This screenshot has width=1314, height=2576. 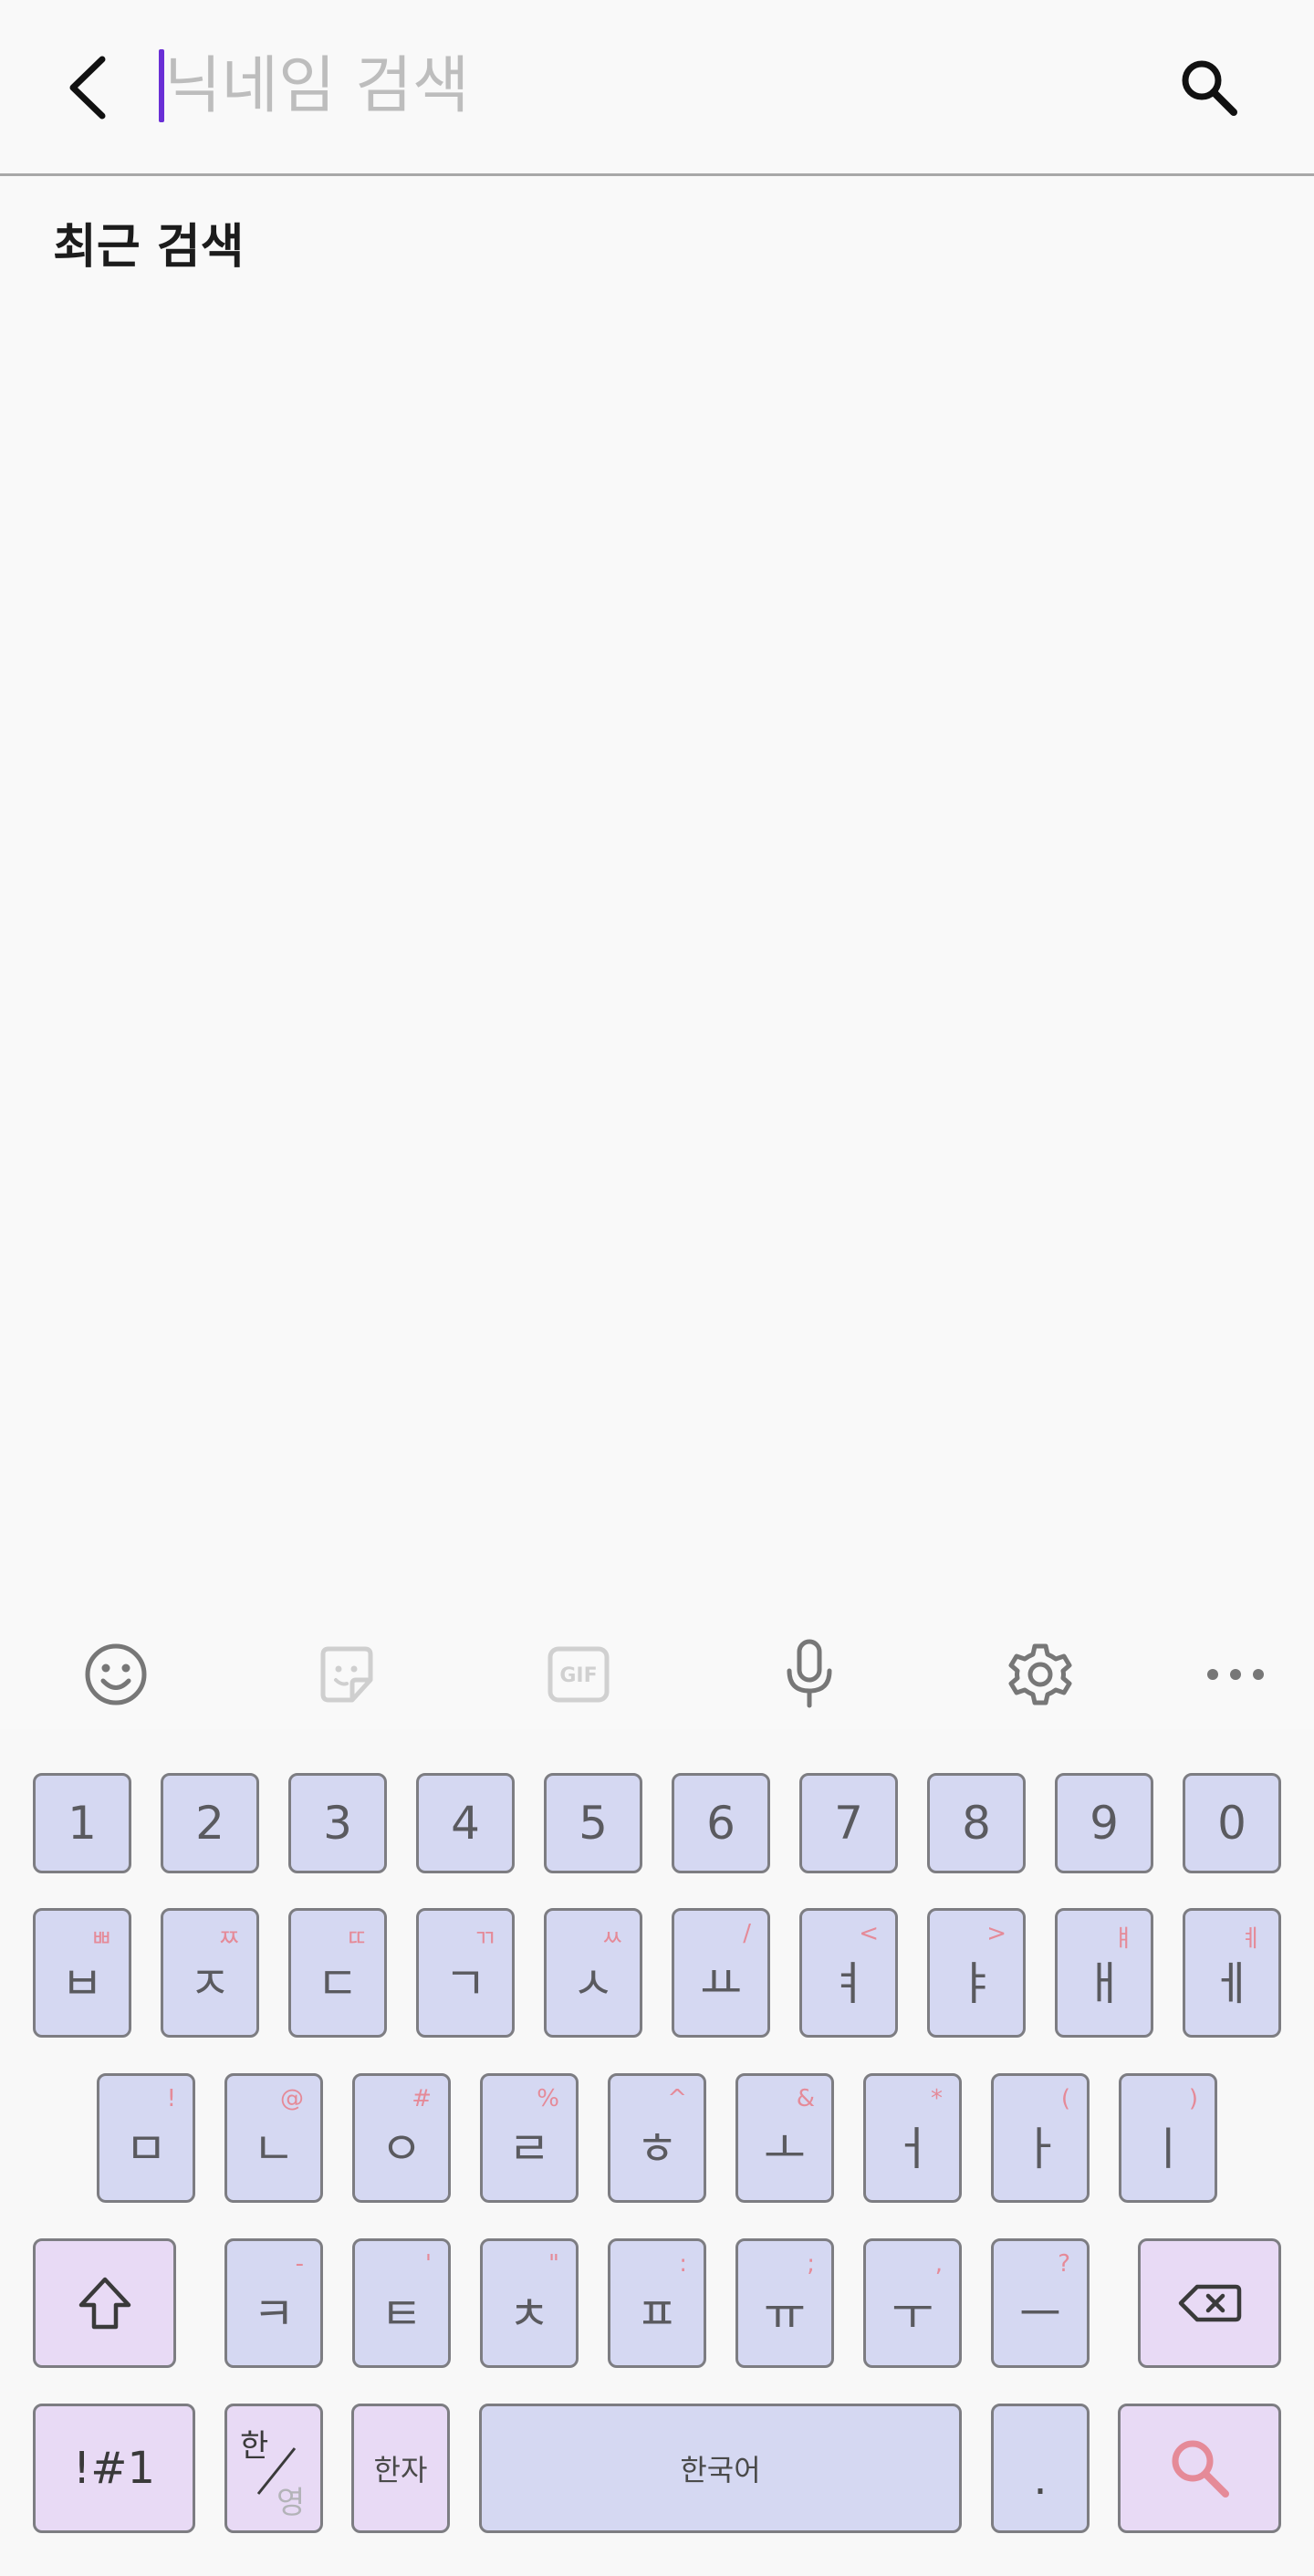 I want to click on number-key: 3, so click(x=337, y=1823).